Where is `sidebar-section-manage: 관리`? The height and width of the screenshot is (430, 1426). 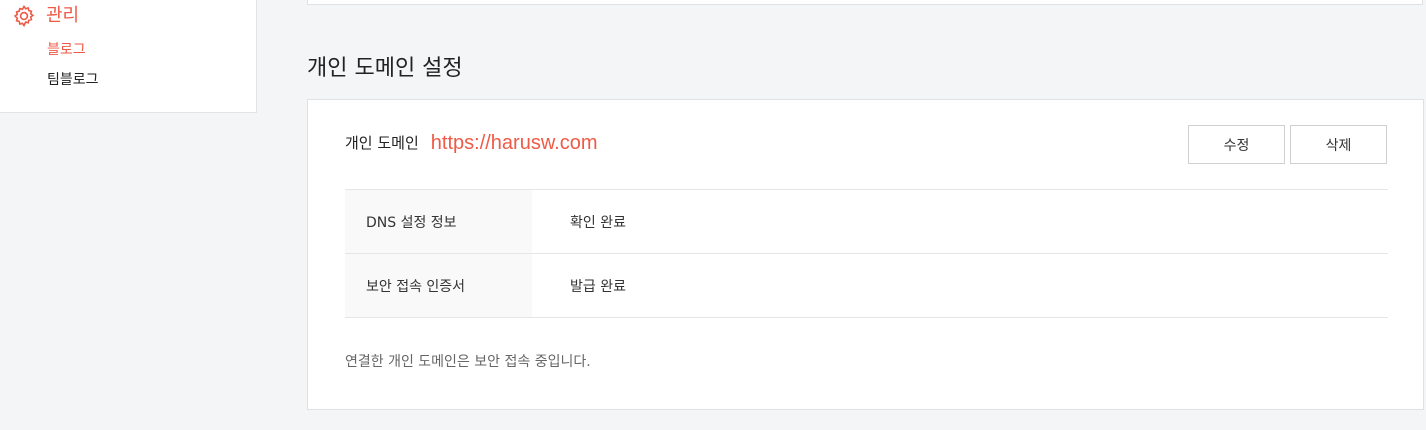
sidebar-section-manage: 관리 is located at coordinates (45, 16).